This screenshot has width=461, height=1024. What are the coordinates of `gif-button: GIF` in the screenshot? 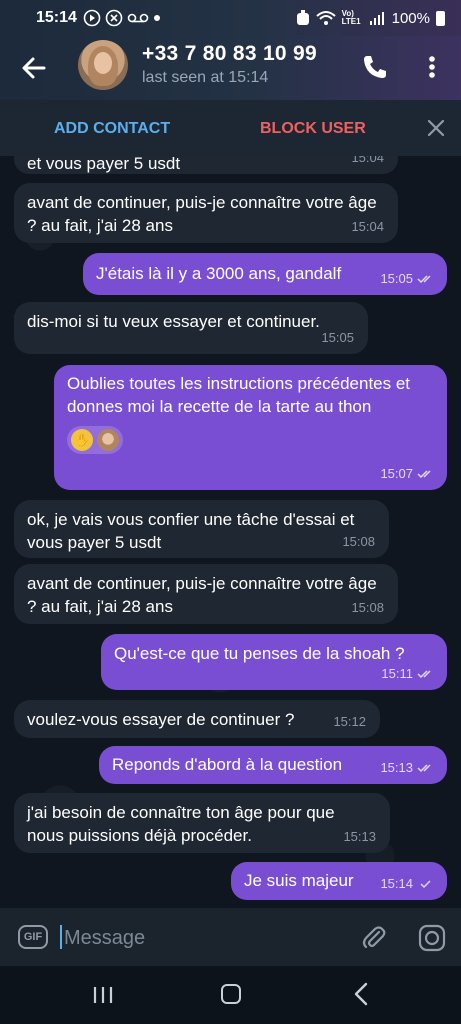 It's located at (33, 937).